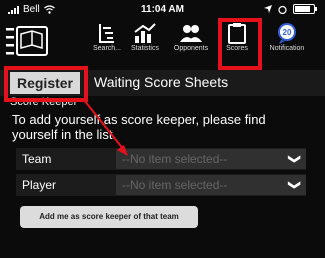  Describe the element at coordinates (175, 185) in the screenshot. I see `player-select-value: --No item selected--` at that location.